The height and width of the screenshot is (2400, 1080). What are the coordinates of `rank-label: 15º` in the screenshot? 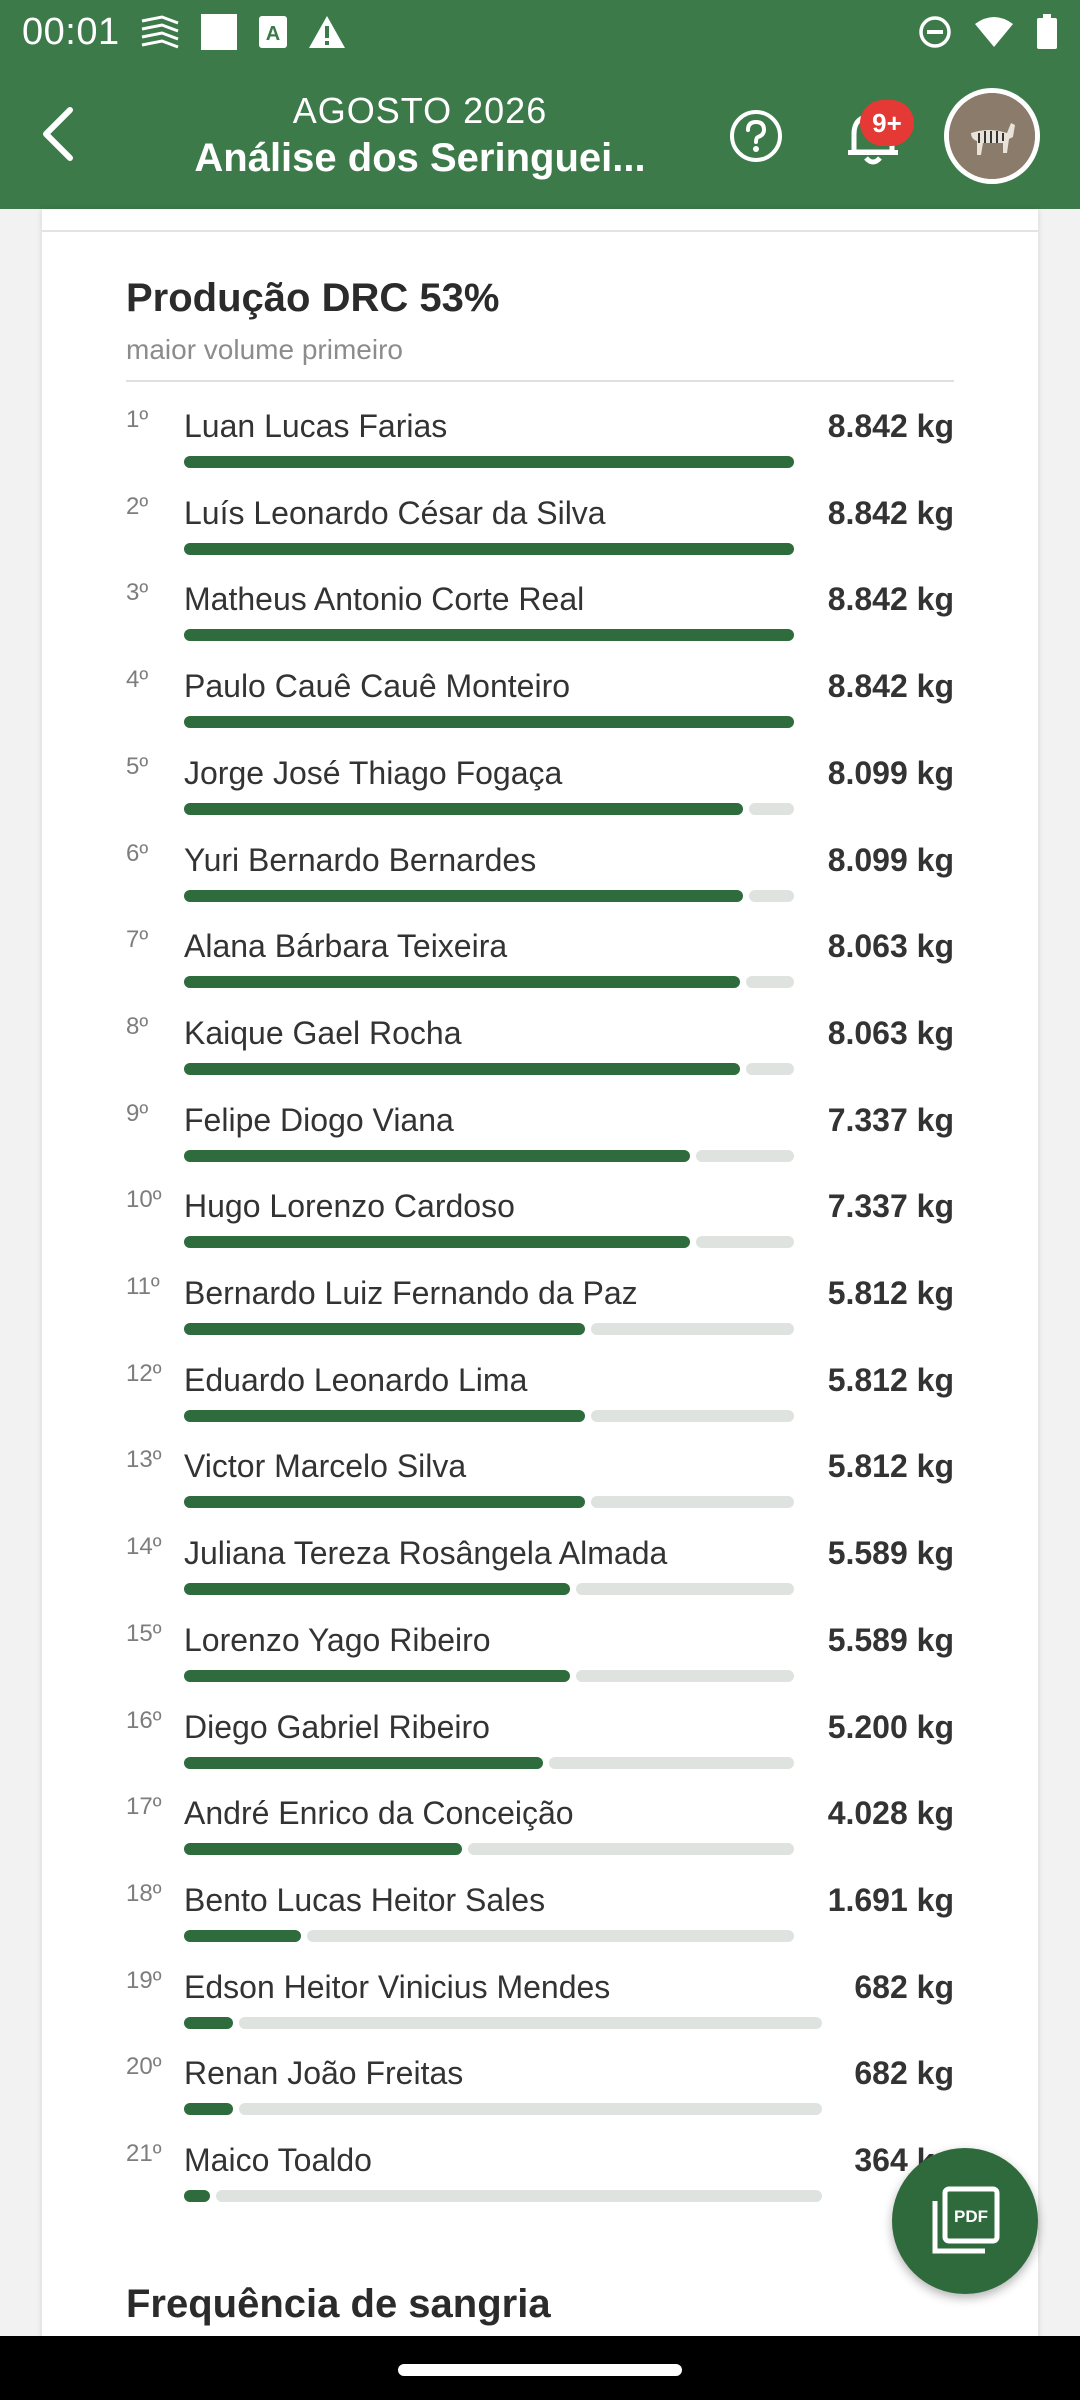 It's located at (144, 1633).